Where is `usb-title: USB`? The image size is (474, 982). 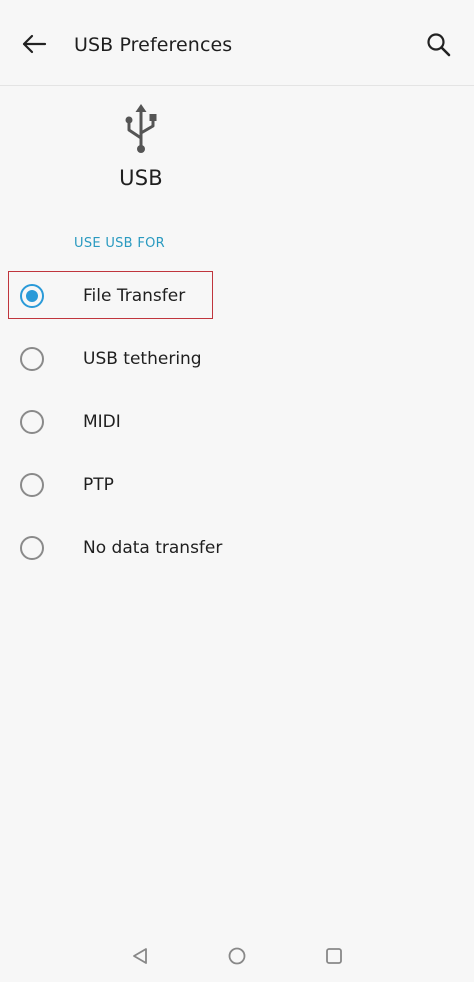 usb-title: USB is located at coordinates (141, 178).